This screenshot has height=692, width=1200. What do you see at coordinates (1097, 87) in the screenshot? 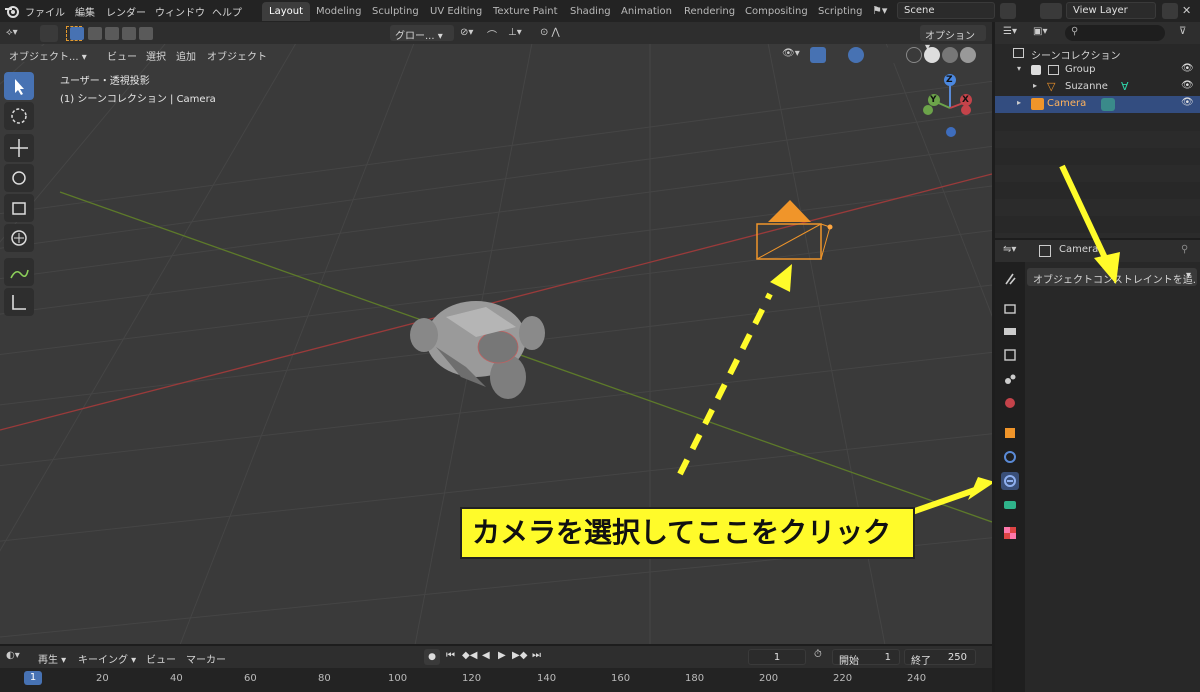
I see `outliner-item-suzanne: ▸ ▽ Suzanne ∀ 👁` at bounding box center [1097, 87].